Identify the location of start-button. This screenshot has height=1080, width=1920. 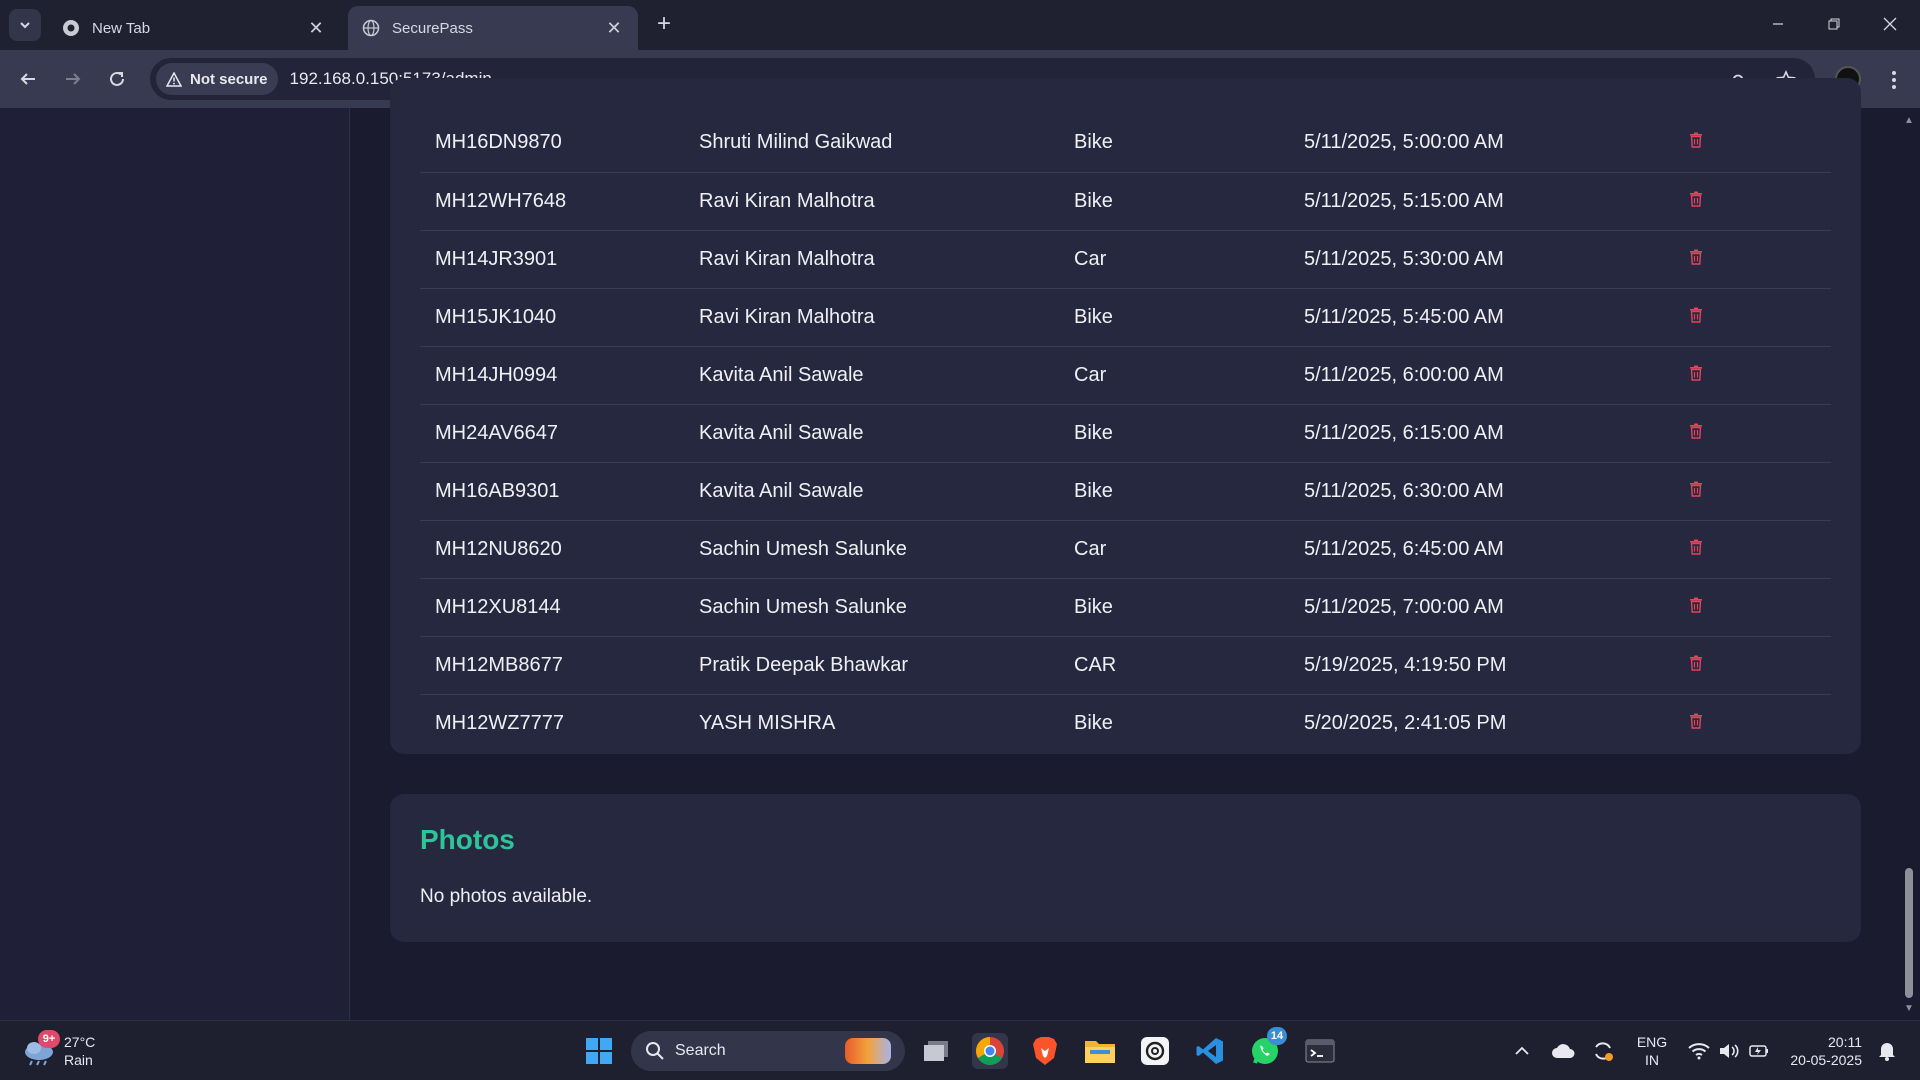
(599, 1051).